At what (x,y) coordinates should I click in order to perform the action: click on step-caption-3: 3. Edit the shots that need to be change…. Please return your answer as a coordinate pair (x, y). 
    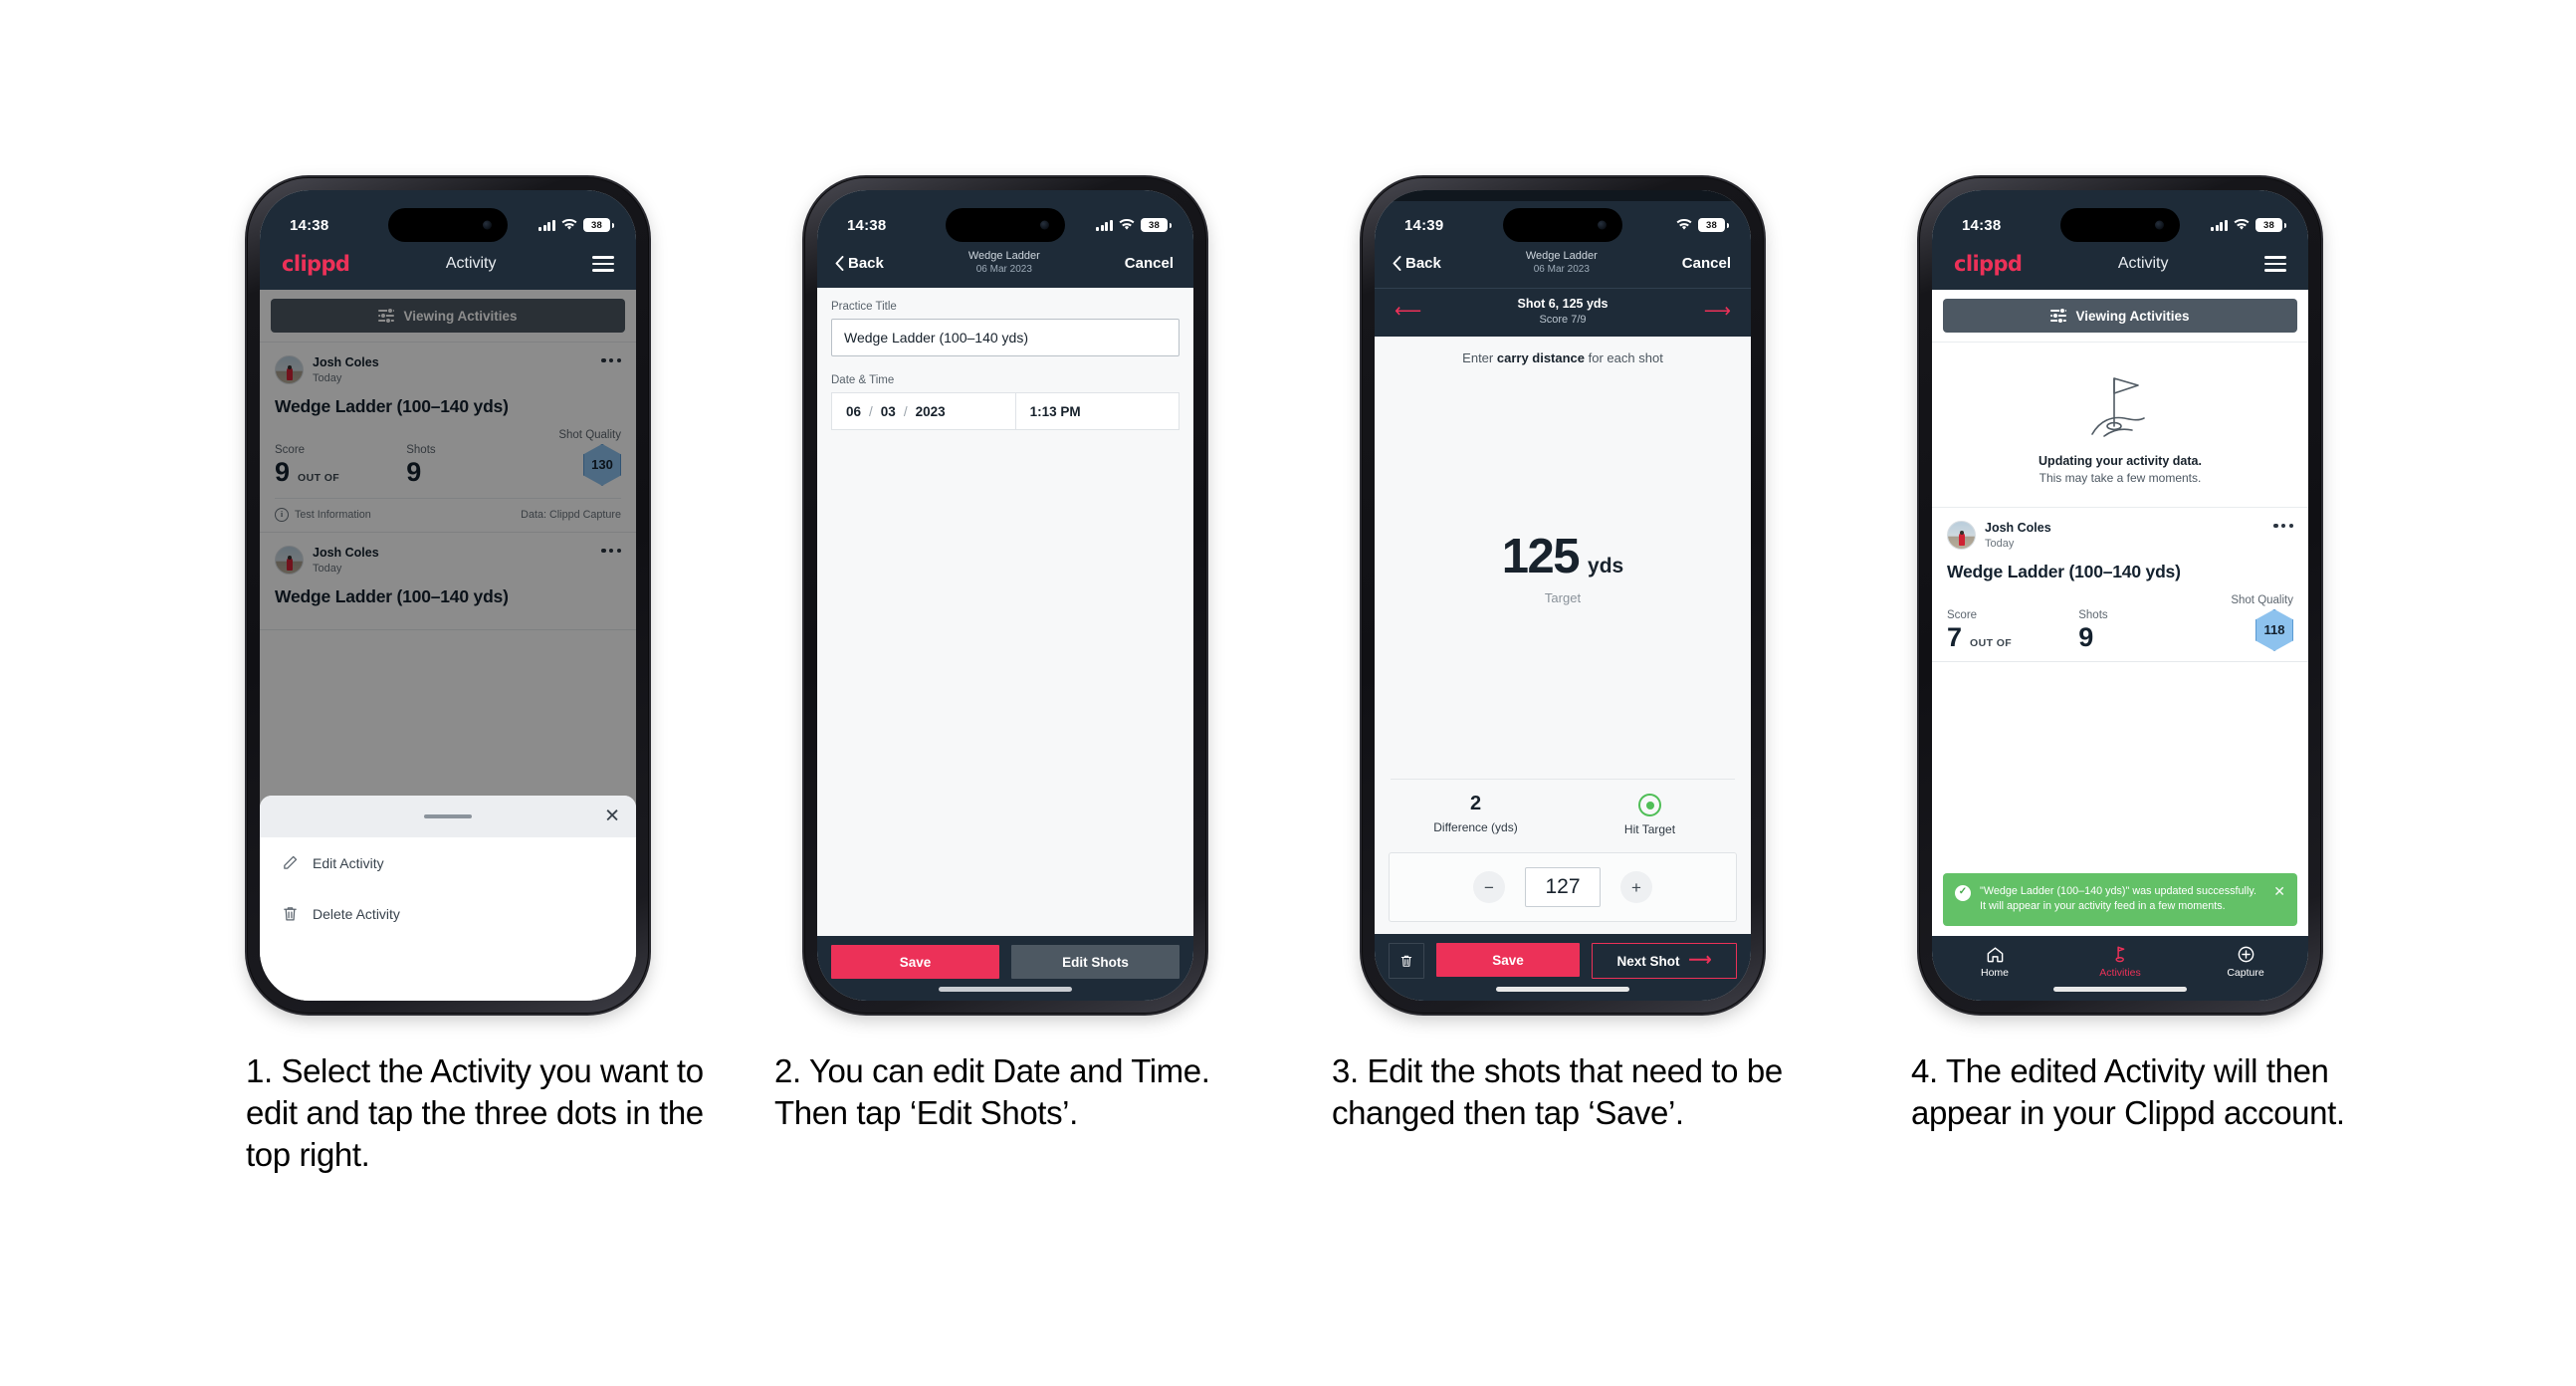
    Looking at the image, I should click on (1557, 1092).